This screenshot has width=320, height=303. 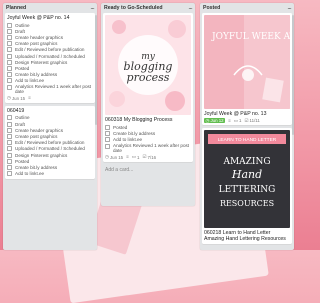 I want to click on cover-title-line3: process, so click(x=148, y=77).